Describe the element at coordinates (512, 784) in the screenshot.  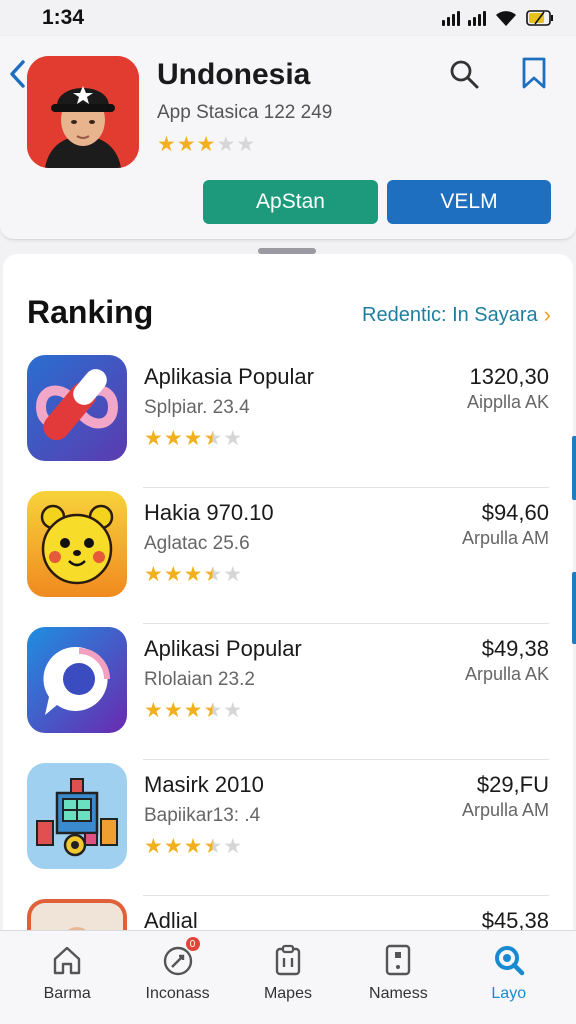
I see `app-price: $29,FU` at that location.